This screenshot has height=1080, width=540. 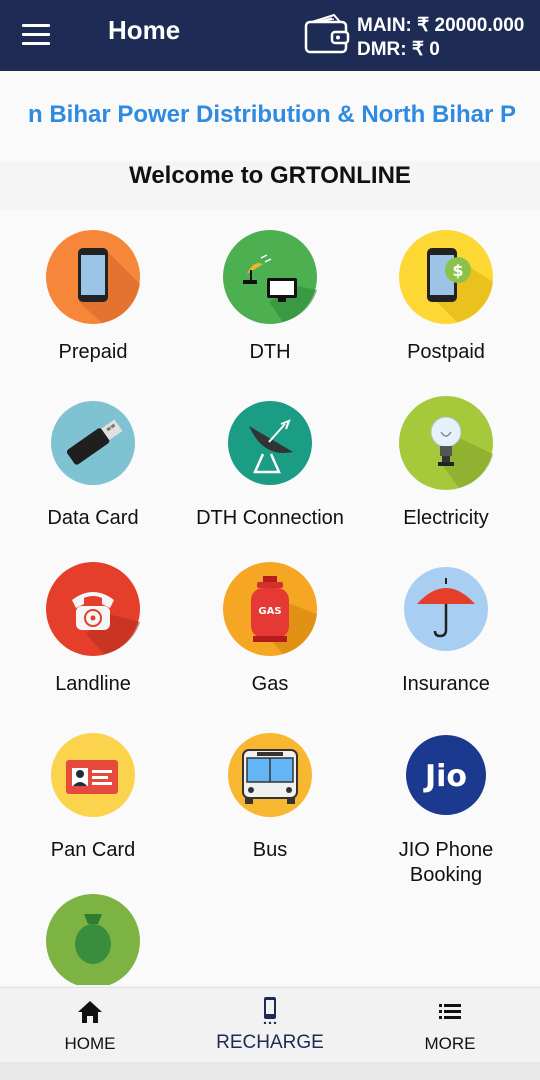 What do you see at coordinates (270, 35) in the screenshot?
I see `app-bar: Home MAIN: ₹ 20000.000 DMR: ₹ 0` at bounding box center [270, 35].